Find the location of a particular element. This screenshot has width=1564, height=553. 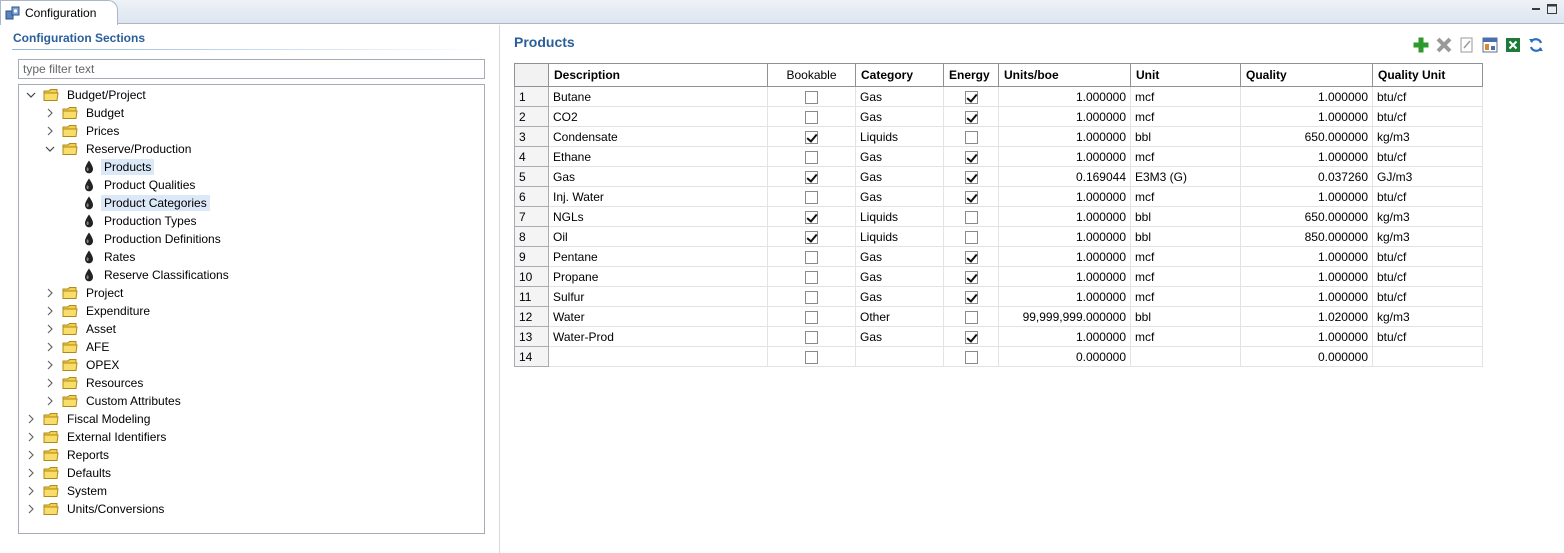

row-number: 2 is located at coordinates (531, 116).